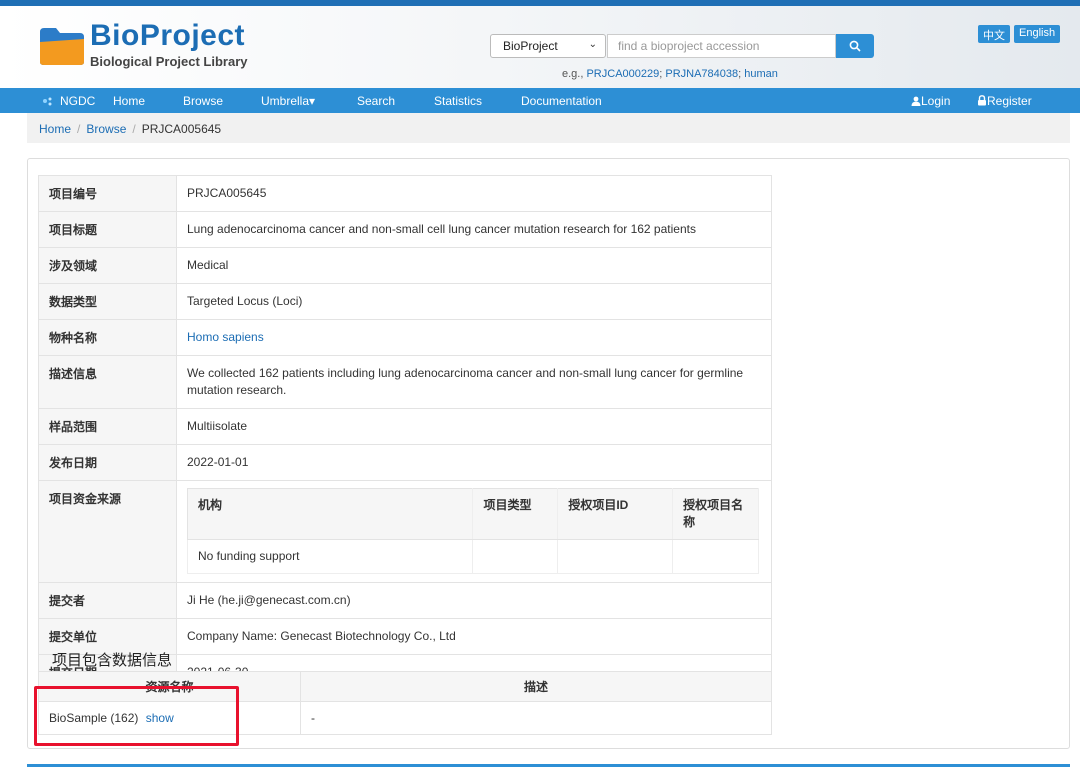  What do you see at coordinates (561, 101) in the screenshot?
I see `nav-documentation: Documentation` at bounding box center [561, 101].